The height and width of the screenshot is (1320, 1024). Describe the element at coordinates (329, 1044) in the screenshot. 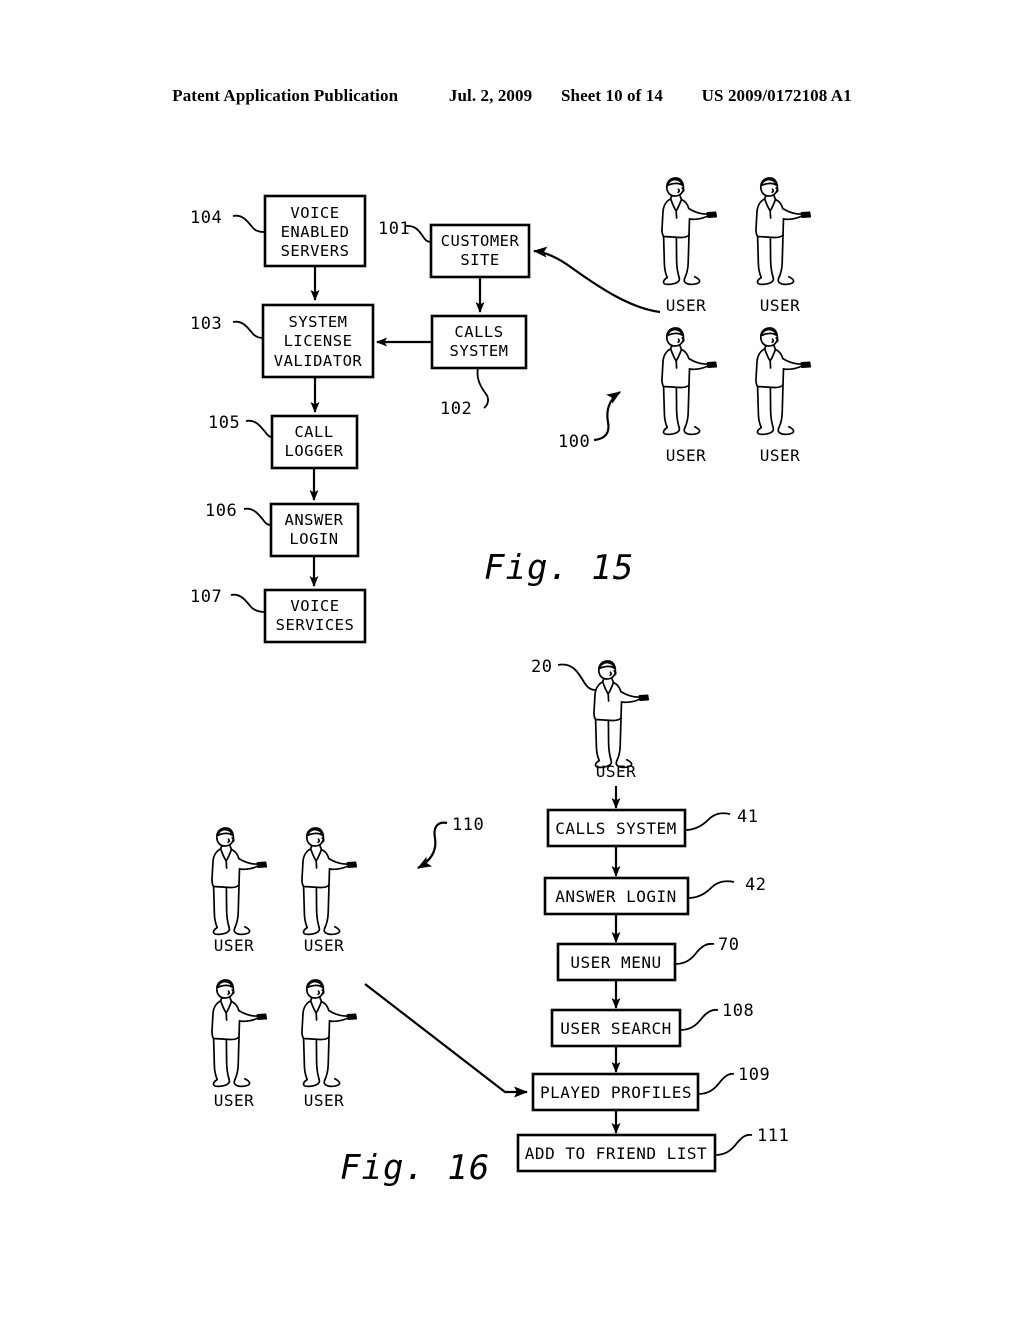

I see `fig16-user-4: USER` at that location.